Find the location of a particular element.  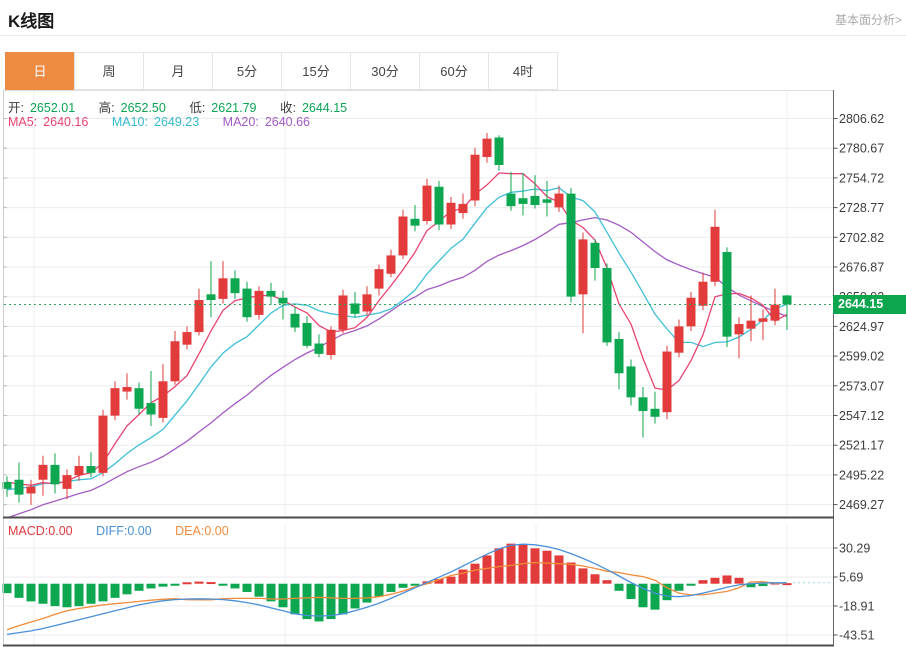

axis-label: 2728.77 is located at coordinates (861, 208).